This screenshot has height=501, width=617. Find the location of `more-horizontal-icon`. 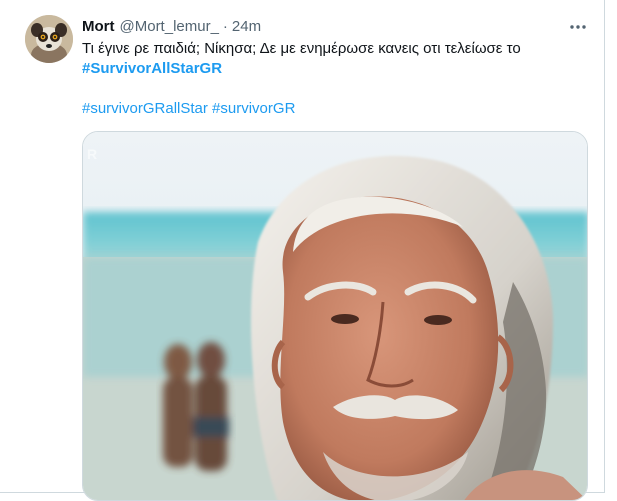

more-horizontal-icon is located at coordinates (578, 27).